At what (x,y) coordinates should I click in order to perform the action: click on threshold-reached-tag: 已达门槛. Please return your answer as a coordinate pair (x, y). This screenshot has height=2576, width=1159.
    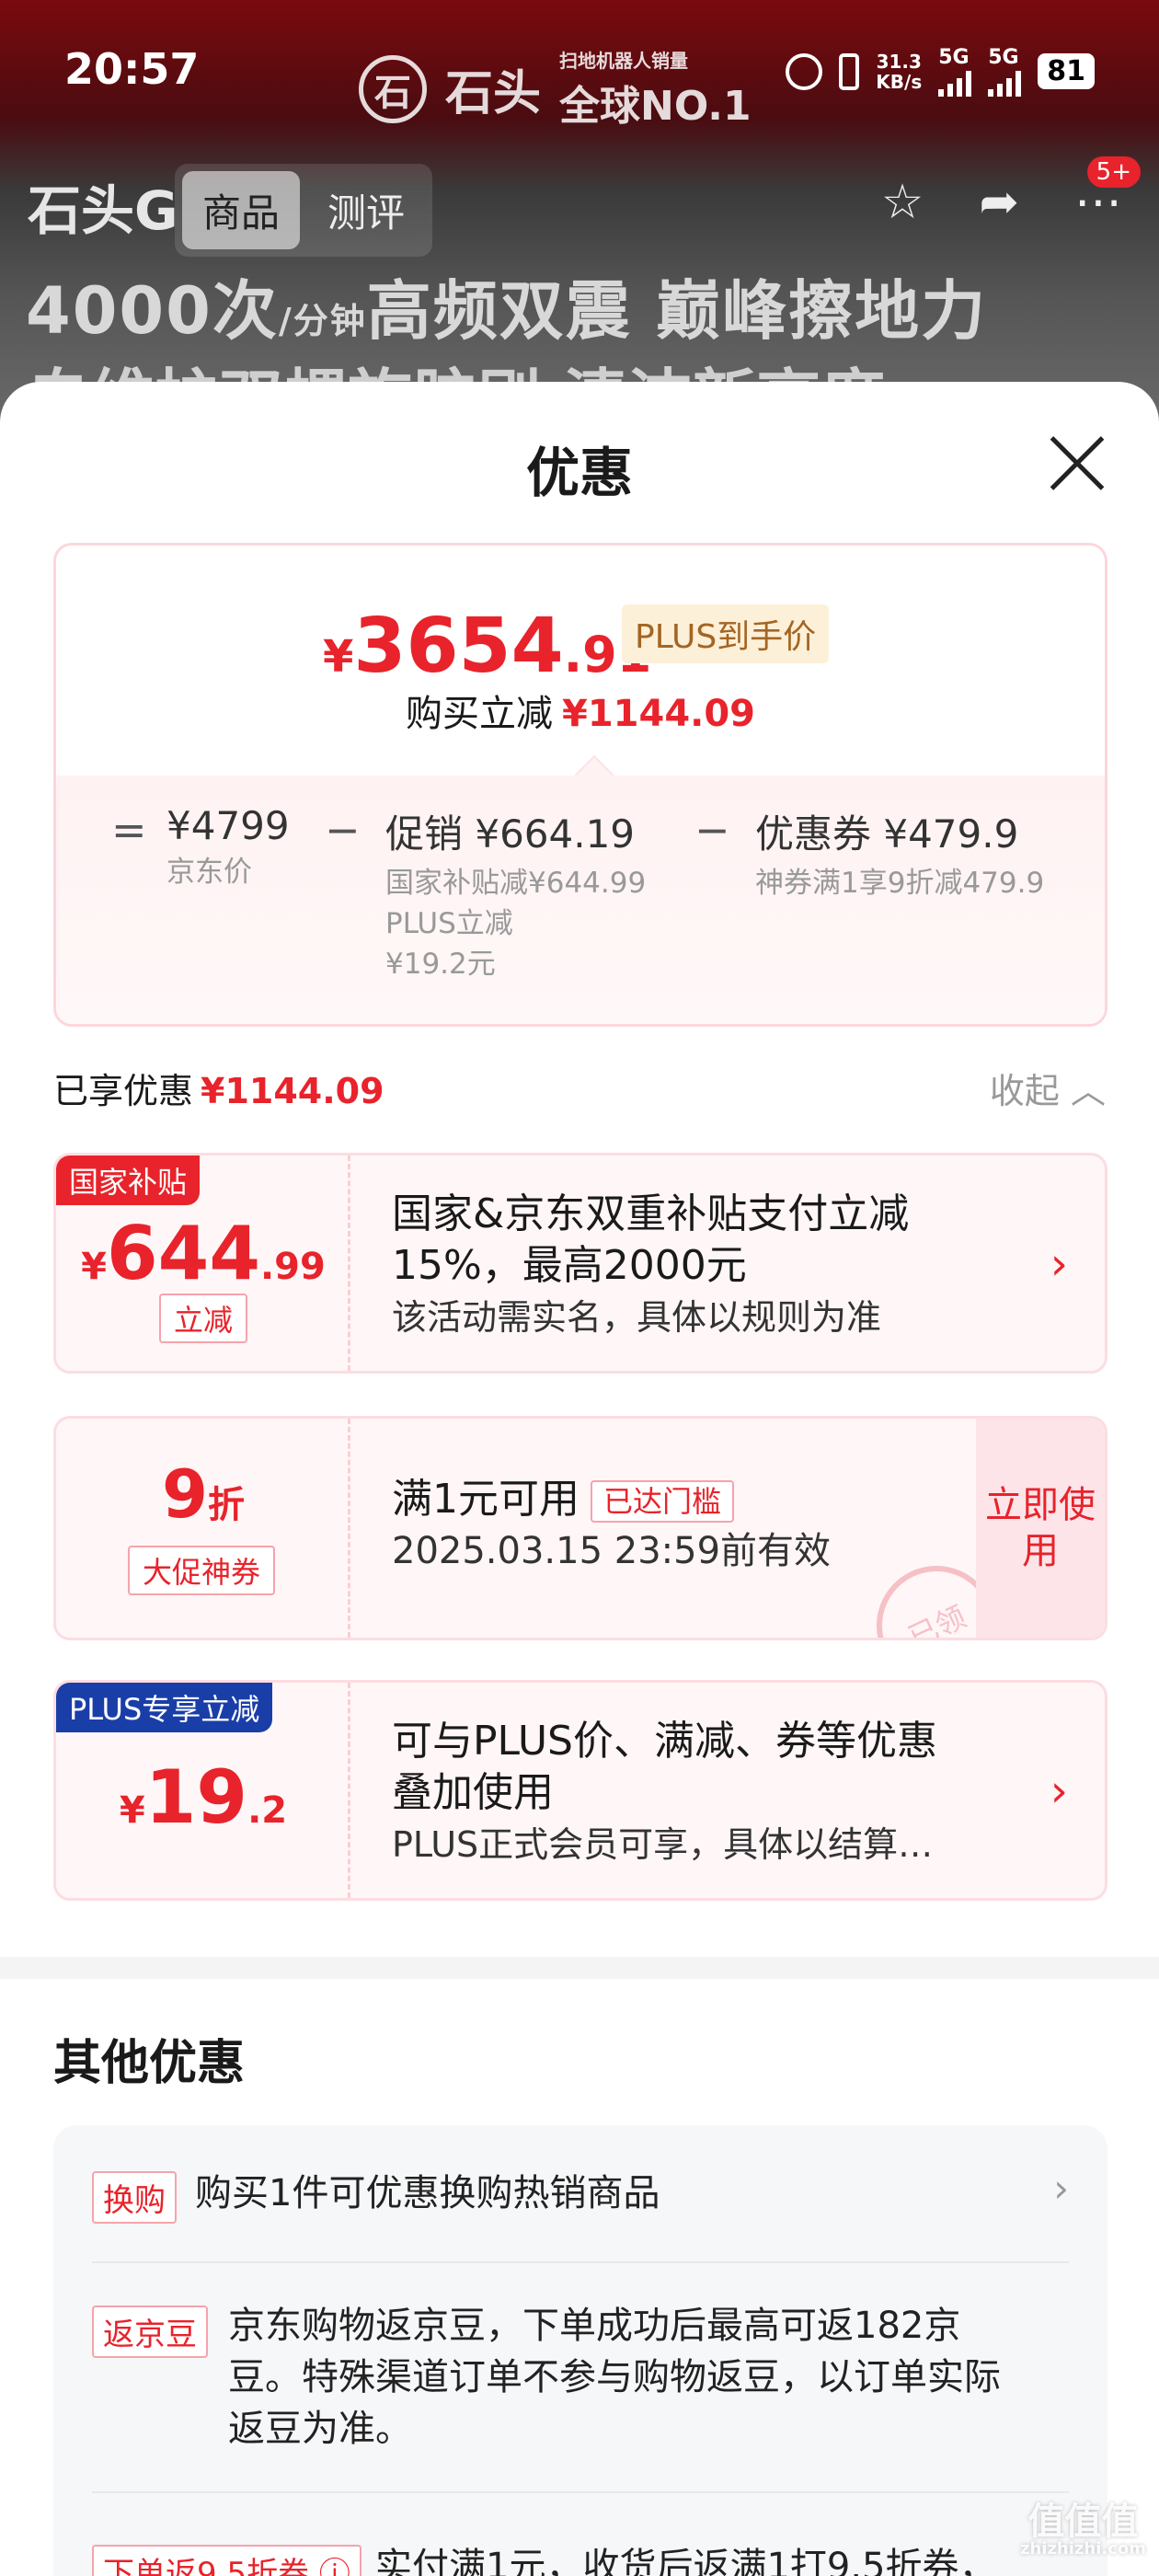
    Looking at the image, I should click on (663, 1501).